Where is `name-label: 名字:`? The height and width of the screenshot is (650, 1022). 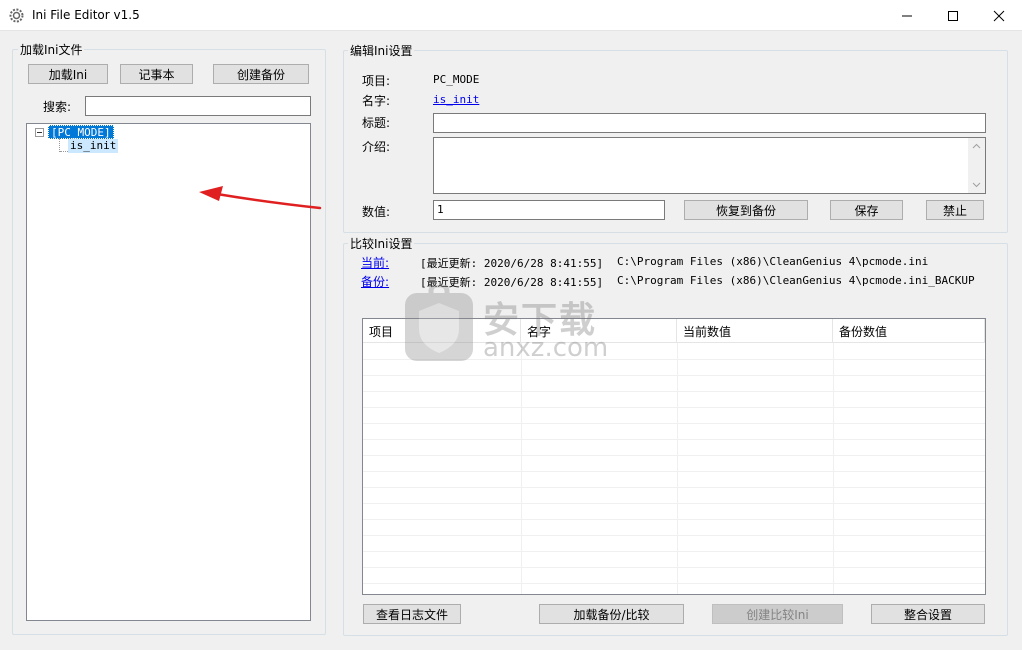
name-label: 名字: is located at coordinates (376, 101).